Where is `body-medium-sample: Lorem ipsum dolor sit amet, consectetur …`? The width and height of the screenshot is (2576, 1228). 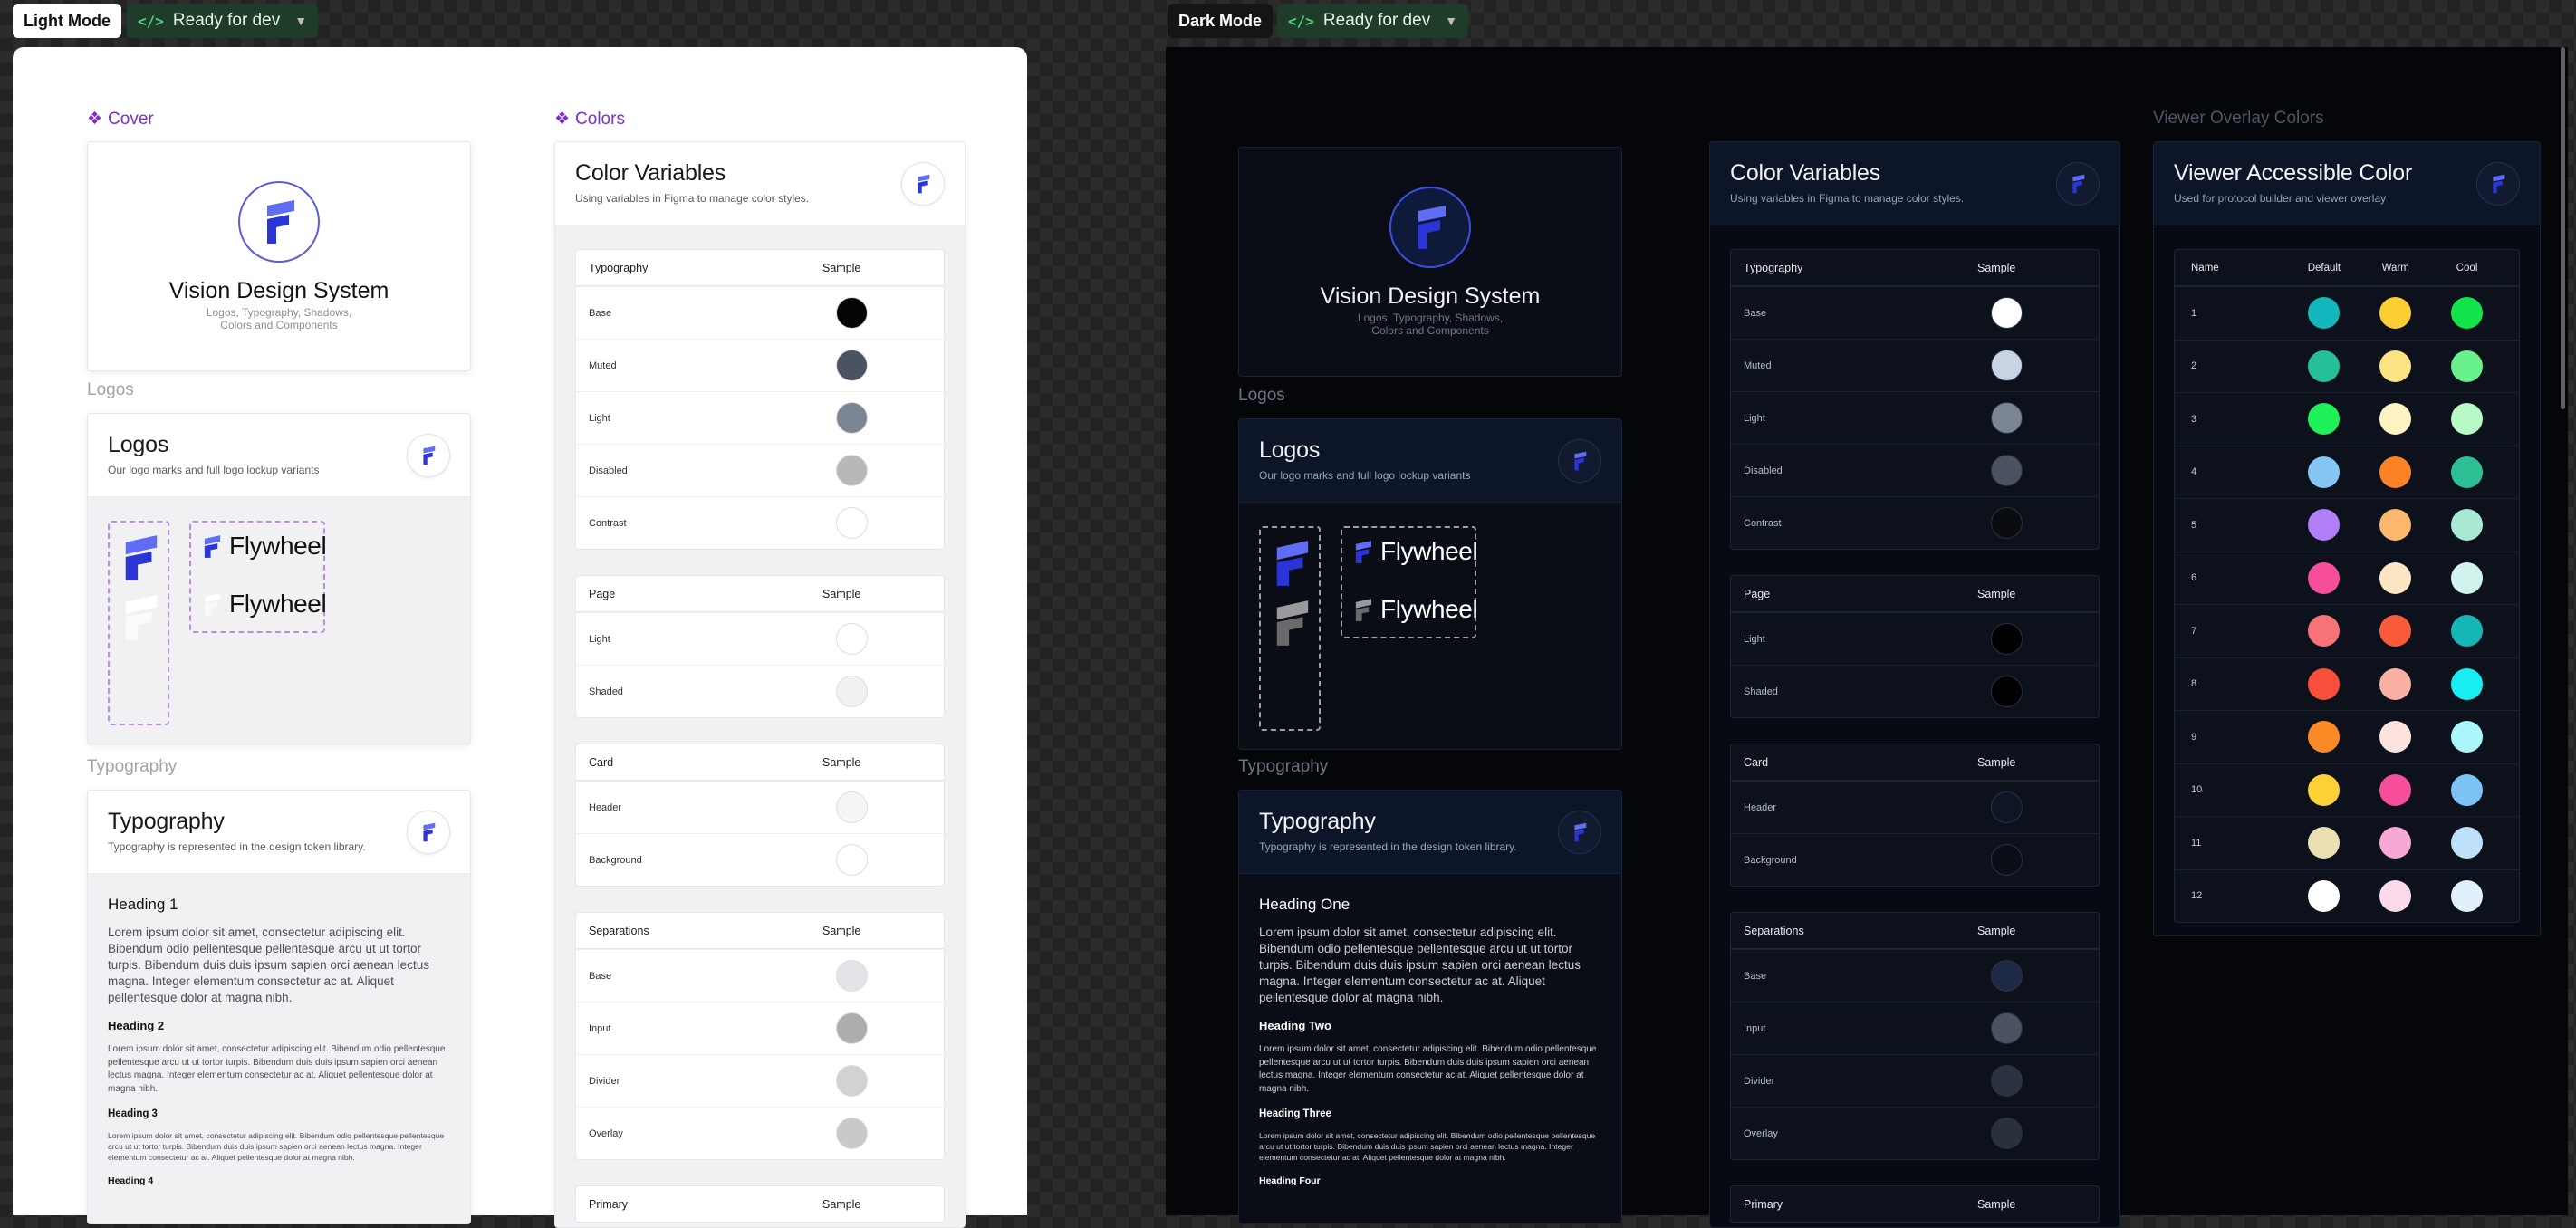
body-medium-sample: Lorem ipsum dolor sit amet, consectetur … is located at coordinates (1428, 1069).